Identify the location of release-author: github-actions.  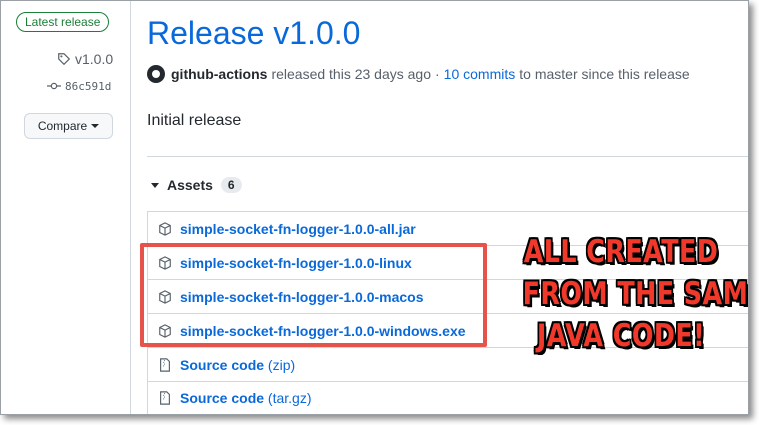
(219, 74).